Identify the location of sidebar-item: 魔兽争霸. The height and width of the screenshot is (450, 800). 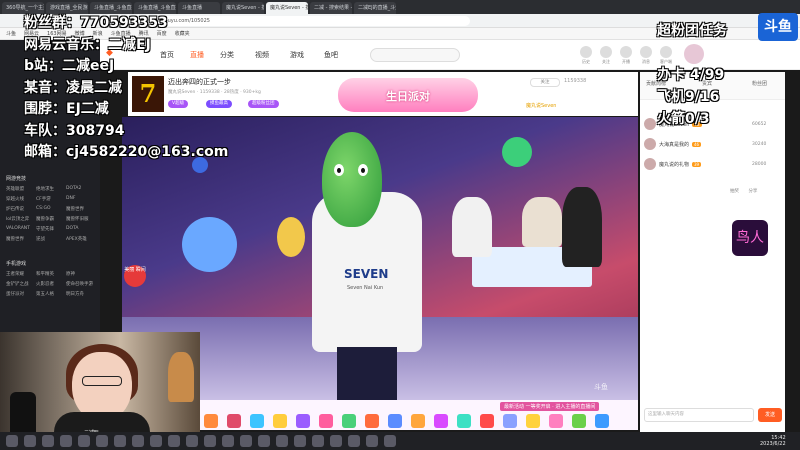
(45, 219).